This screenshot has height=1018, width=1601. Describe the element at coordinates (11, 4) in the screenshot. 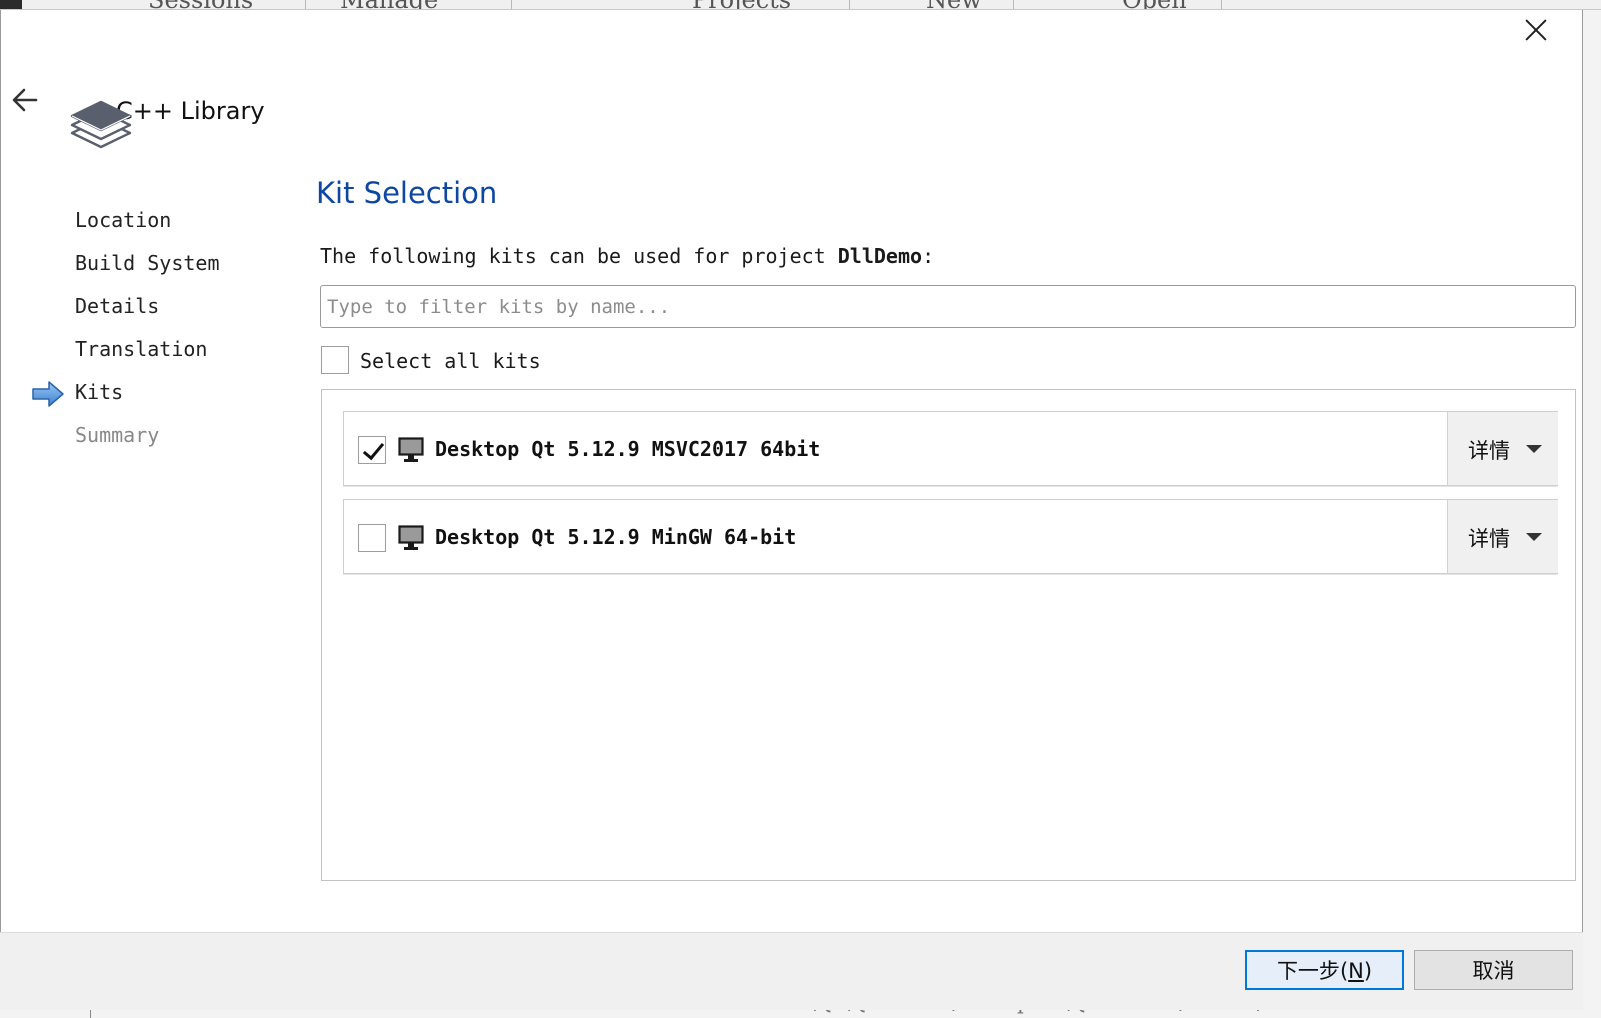

I see `background-sidebar-edge` at that location.